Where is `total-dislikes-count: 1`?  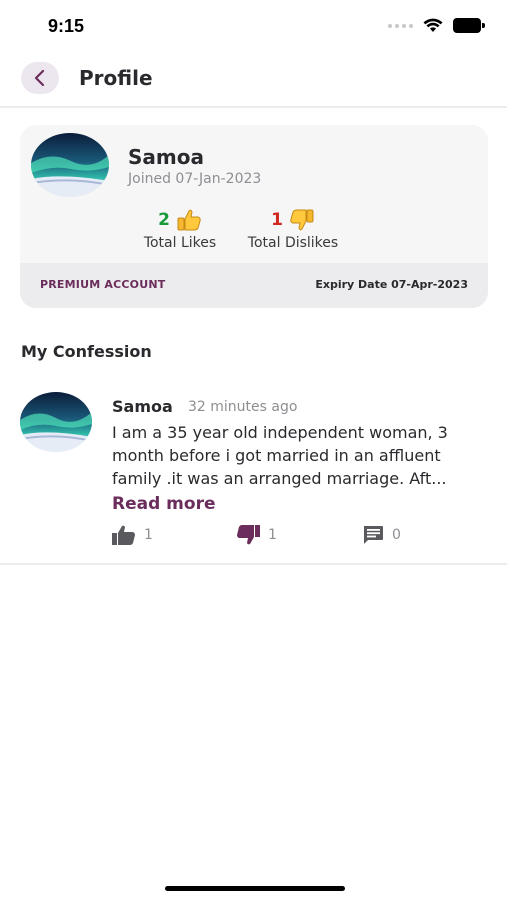
total-dislikes-count: 1 is located at coordinates (277, 220).